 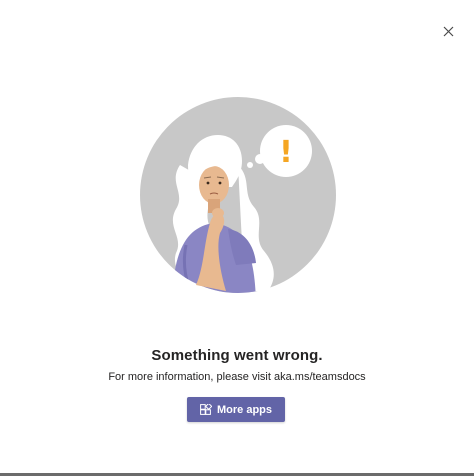 What do you see at coordinates (206, 409) in the screenshot?
I see `apps-icon` at bounding box center [206, 409].